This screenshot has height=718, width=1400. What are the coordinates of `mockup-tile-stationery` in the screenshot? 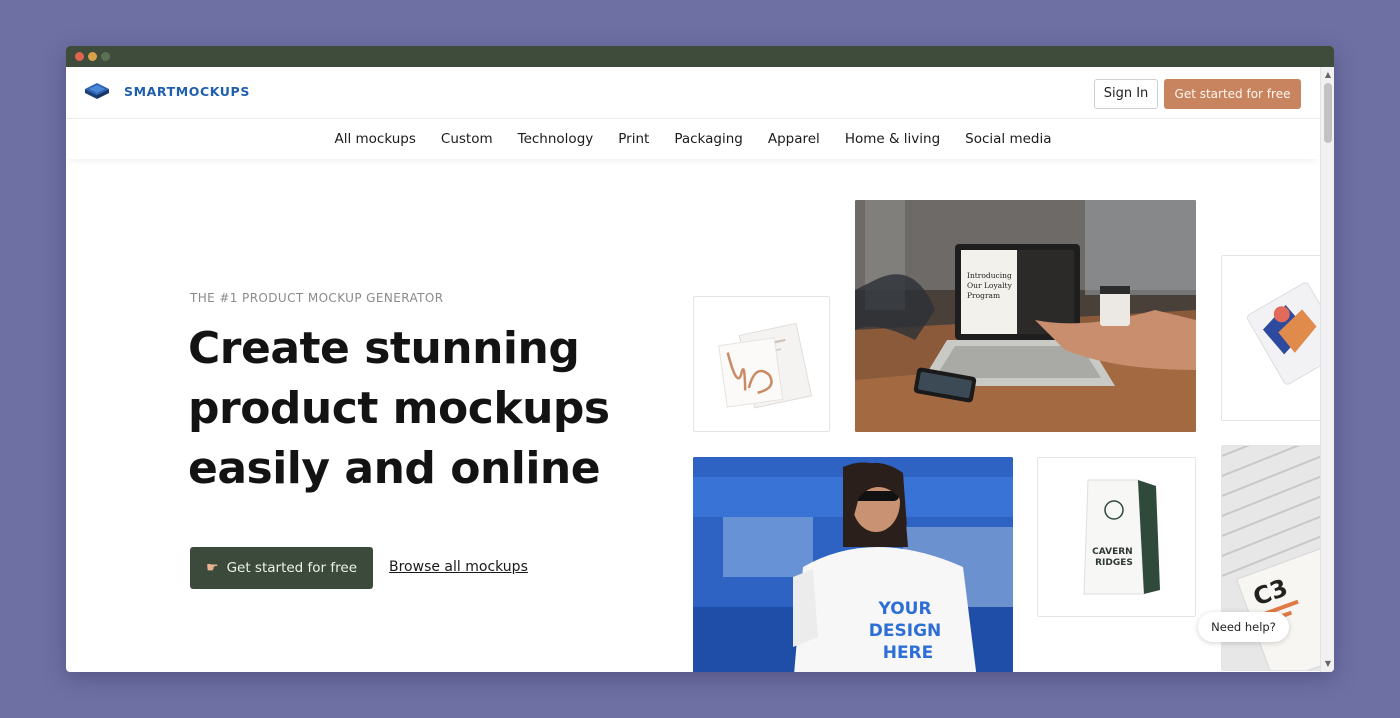 It's located at (761, 364).